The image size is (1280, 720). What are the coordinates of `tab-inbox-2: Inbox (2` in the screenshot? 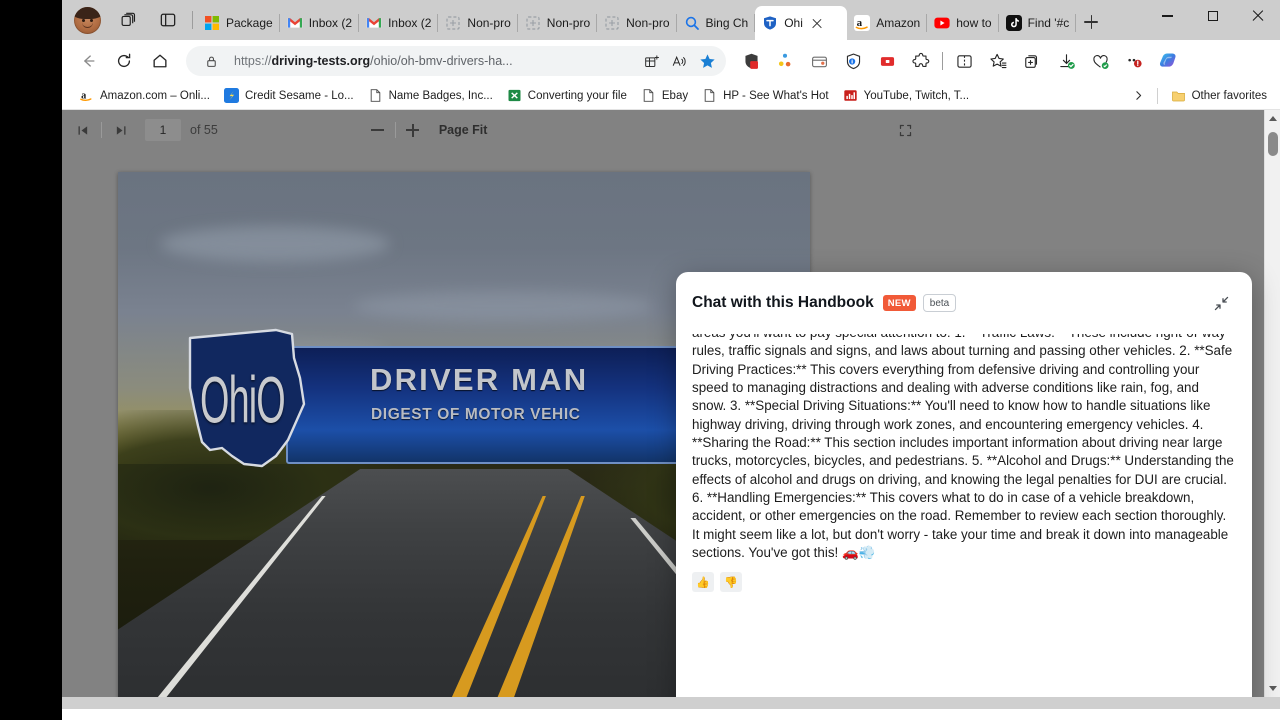 It's located at (399, 23).